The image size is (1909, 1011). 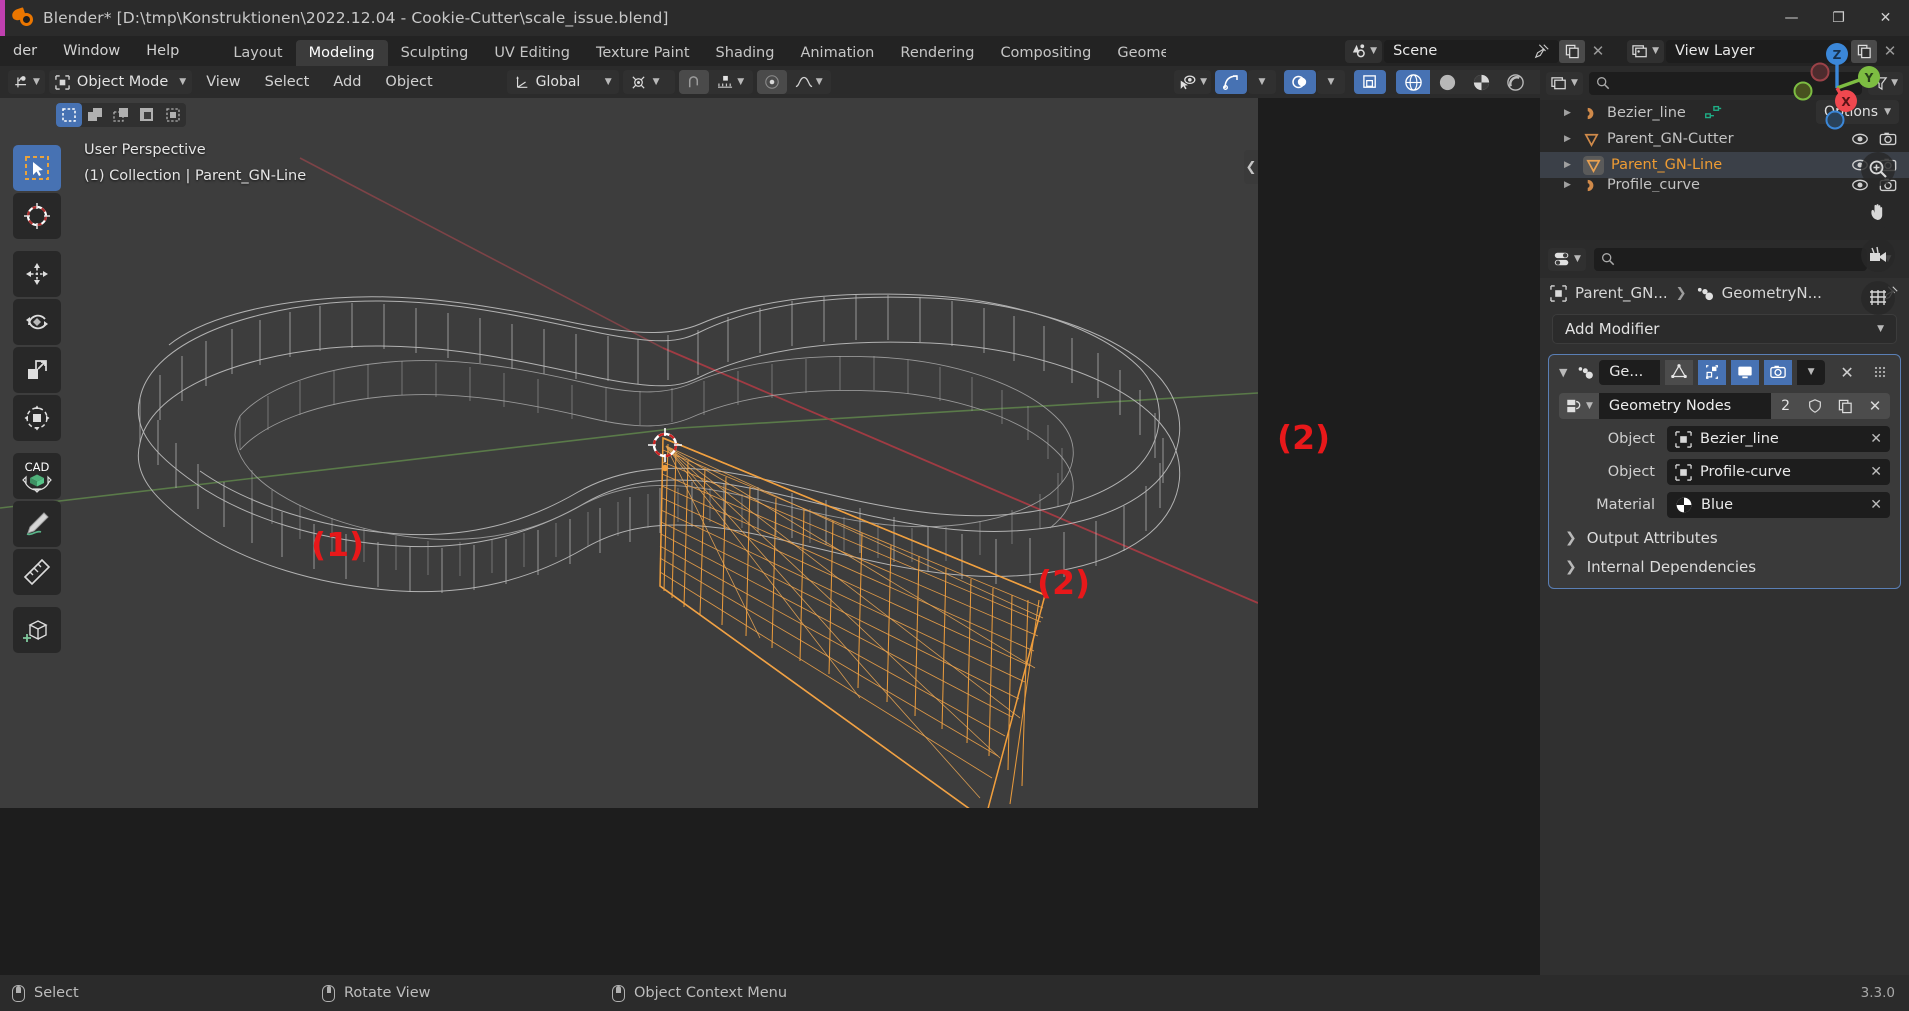 I want to click on add-modifier-button: Add Modifier ▼, so click(x=1724, y=329).